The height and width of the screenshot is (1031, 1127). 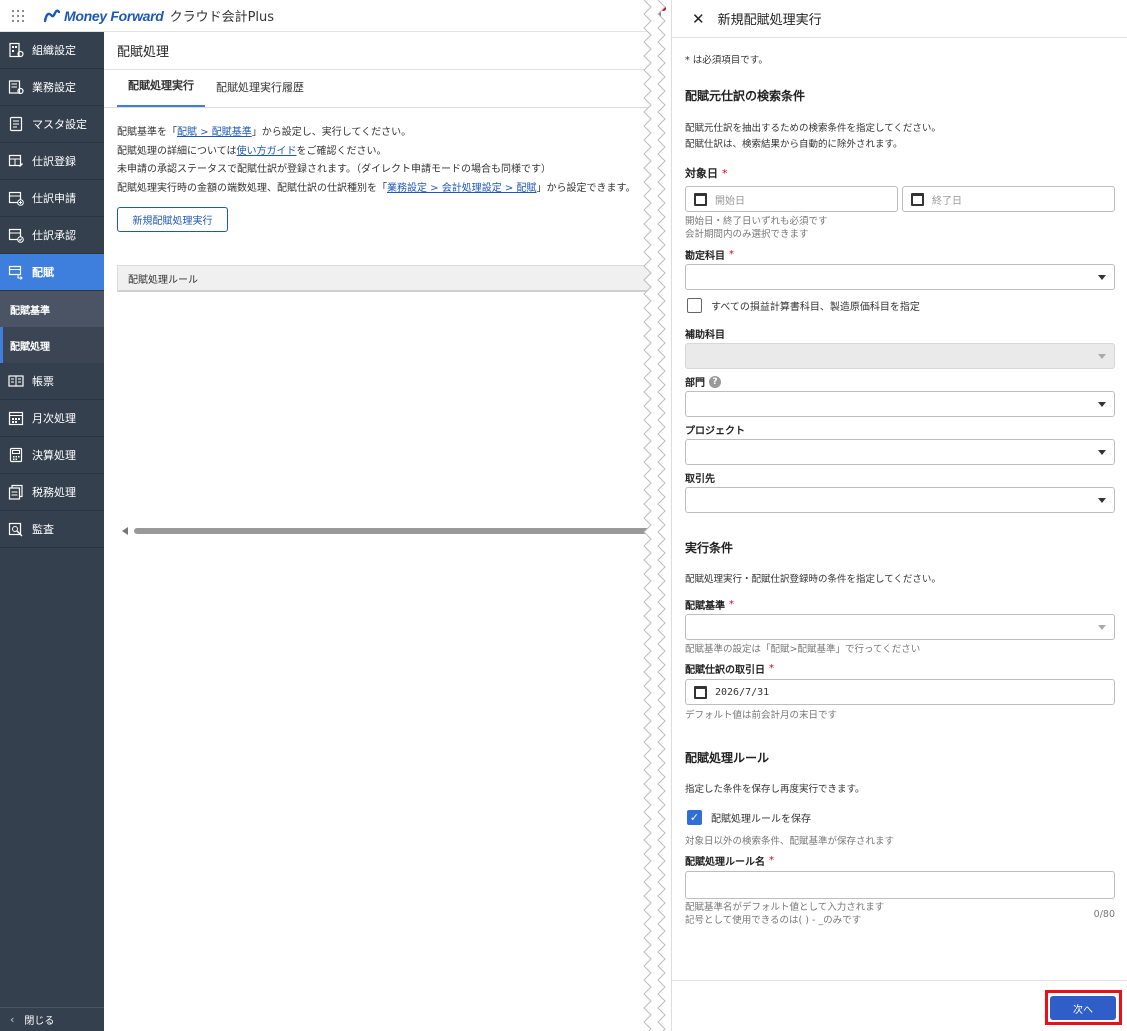 I want to click on sidebar-item-journal-request: 仕訳申請, so click(x=52, y=198).